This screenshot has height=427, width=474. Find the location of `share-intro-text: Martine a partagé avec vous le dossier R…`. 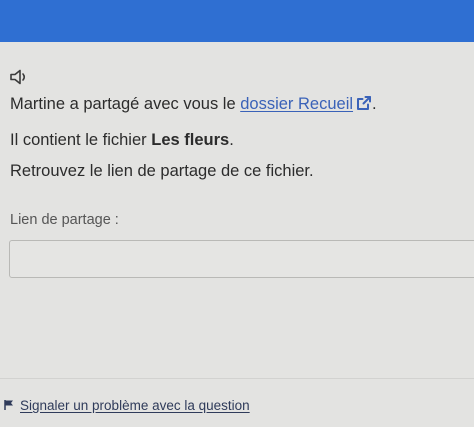

share-intro-text: Martine a partagé avec vous le dossier R… is located at coordinates (193, 104).